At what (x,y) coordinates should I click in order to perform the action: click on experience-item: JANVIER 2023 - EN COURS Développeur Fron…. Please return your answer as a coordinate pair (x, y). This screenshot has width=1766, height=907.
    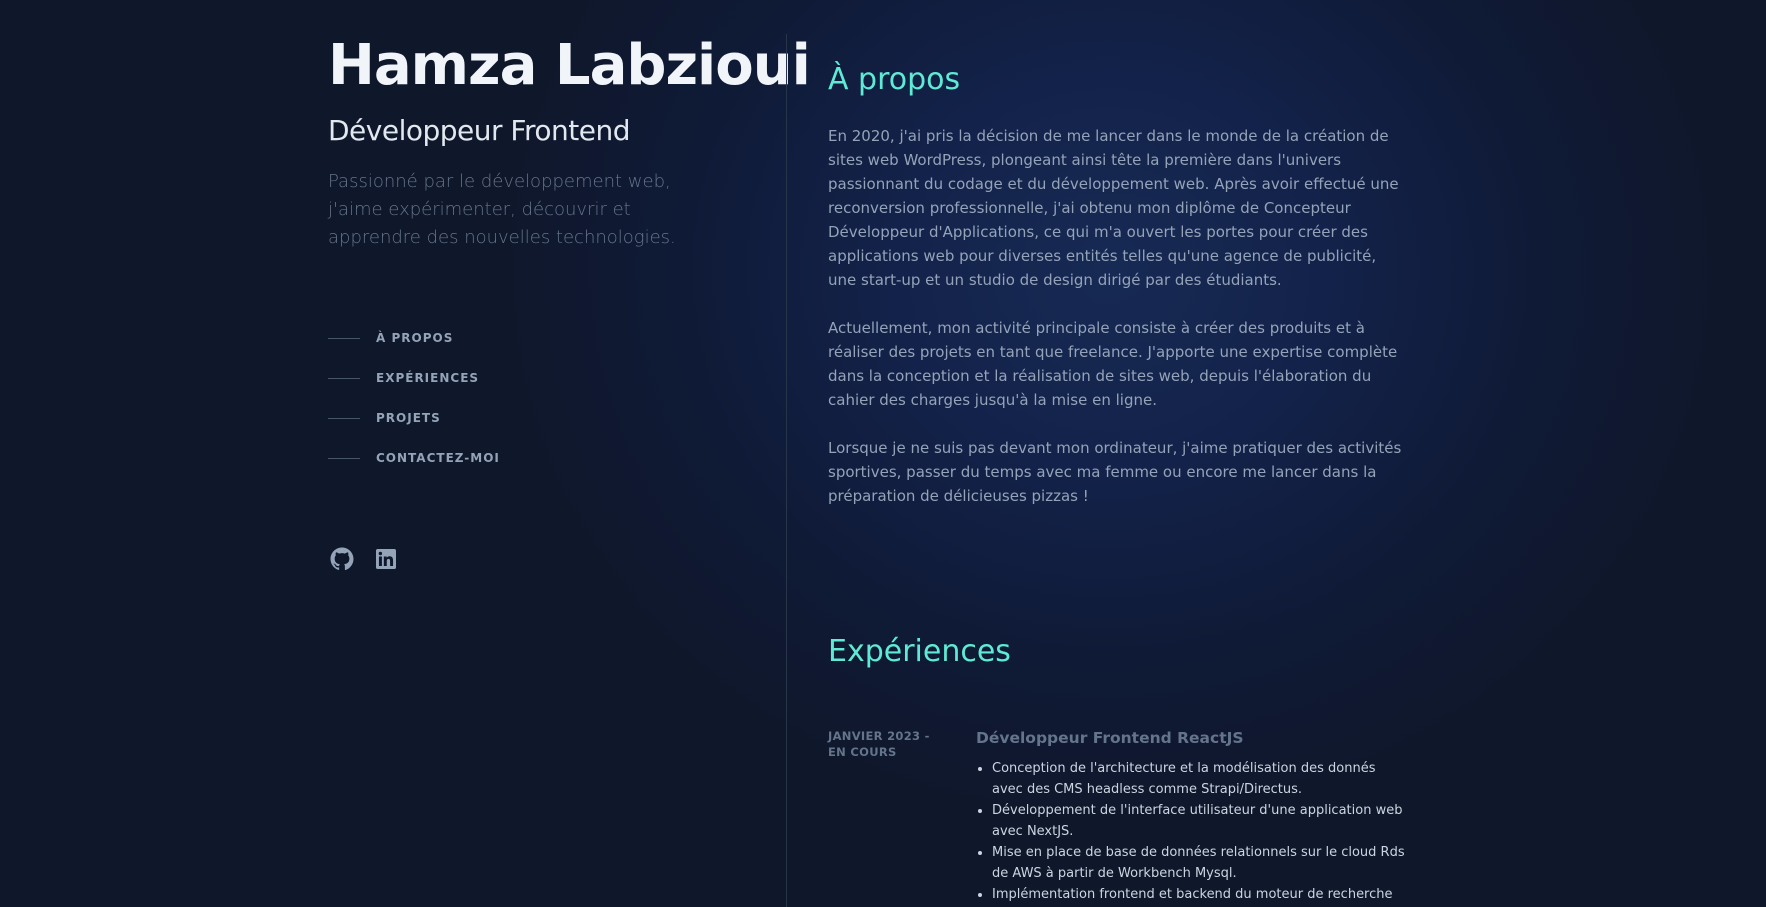
    Looking at the image, I should click on (1118, 816).